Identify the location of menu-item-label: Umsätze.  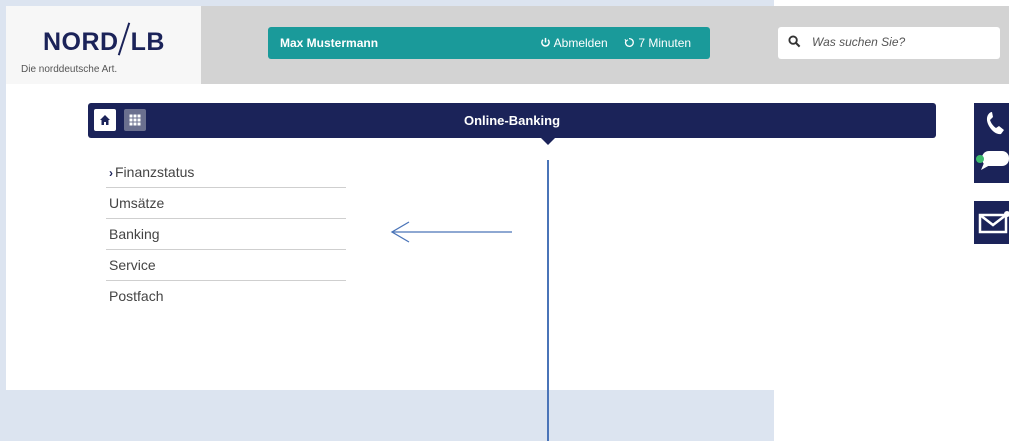
(137, 203).